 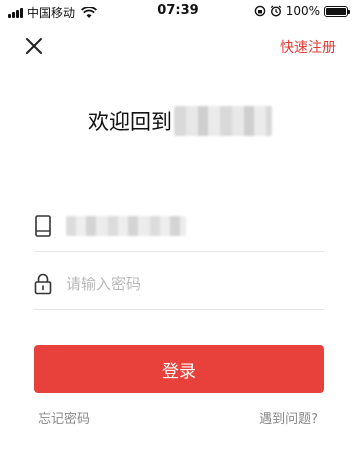 I want to click on login-button: 登录, so click(x=179, y=369).